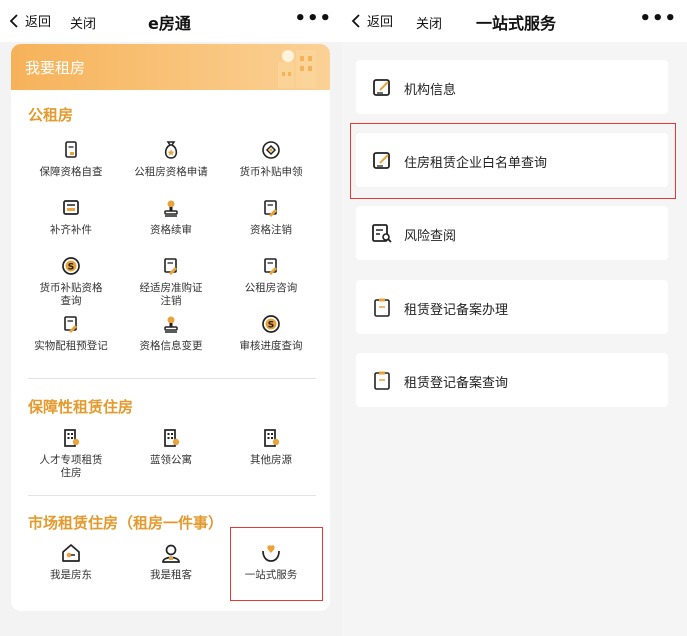 The image size is (687, 636). I want to click on item-supplement-docs: 补齐补件, so click(71, 217).